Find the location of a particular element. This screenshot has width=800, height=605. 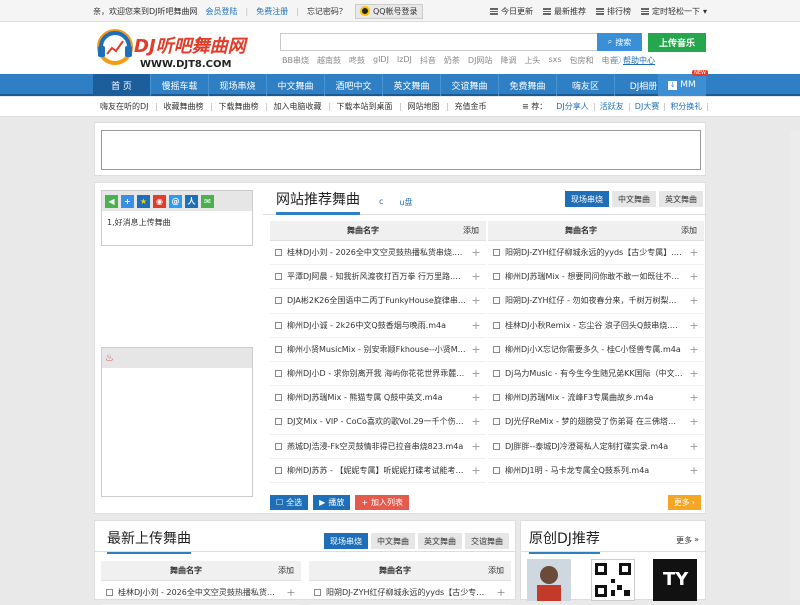

song-title: Dj乌力Music - 有今生今生随兄弟KK国际（中文越.m4a is located at coordinates (594, 373).